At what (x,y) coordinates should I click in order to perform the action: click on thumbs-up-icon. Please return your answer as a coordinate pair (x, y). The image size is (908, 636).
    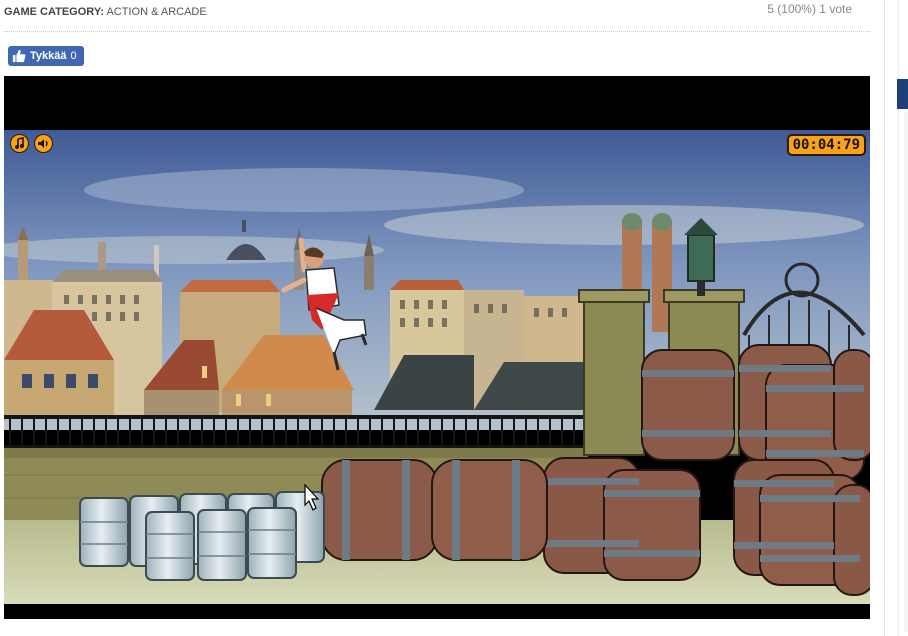
    Looking at the image, I should click on (19, 56).